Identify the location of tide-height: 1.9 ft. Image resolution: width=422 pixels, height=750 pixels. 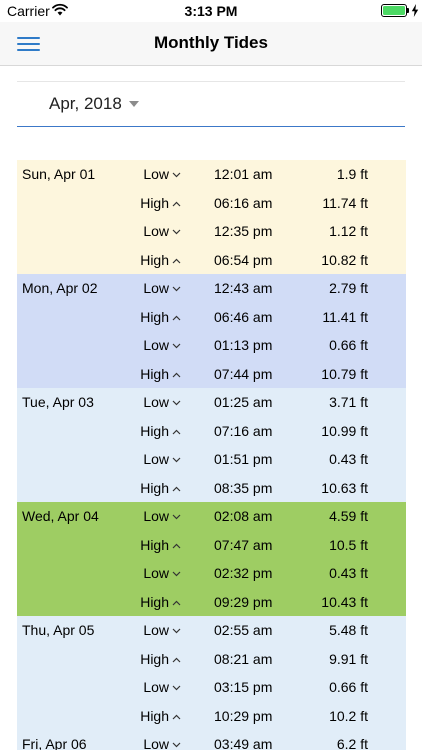
(352, 174).